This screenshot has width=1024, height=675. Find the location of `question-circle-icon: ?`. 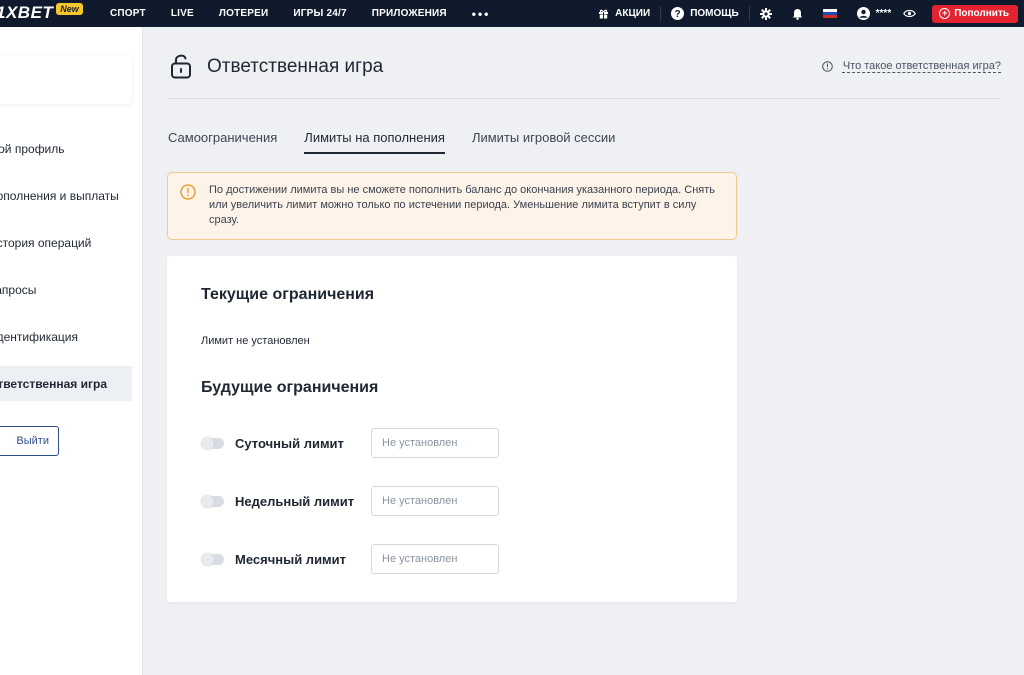

question-circle-icon: ? is located at coordinates (678, 13).